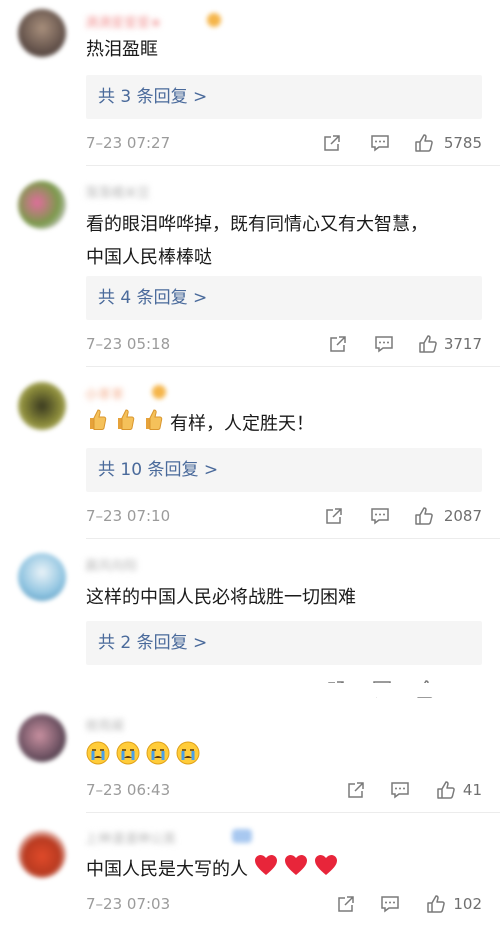 The image size is (500, 926). Describe the element at coordinates (284, 298) in the screenshot. I see `view-replies-link: 共 4 条回复 >` at that location.